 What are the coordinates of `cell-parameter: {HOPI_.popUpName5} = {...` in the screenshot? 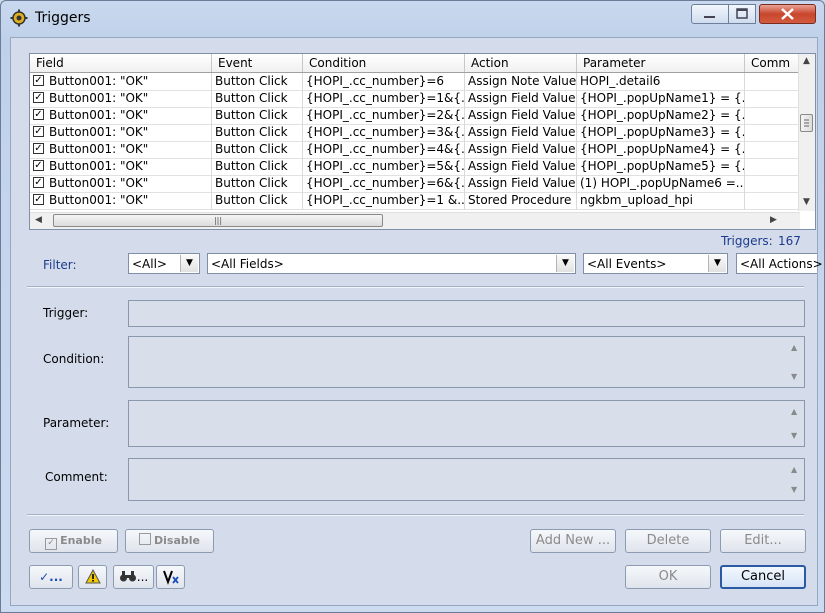 It's located at (661, 166).